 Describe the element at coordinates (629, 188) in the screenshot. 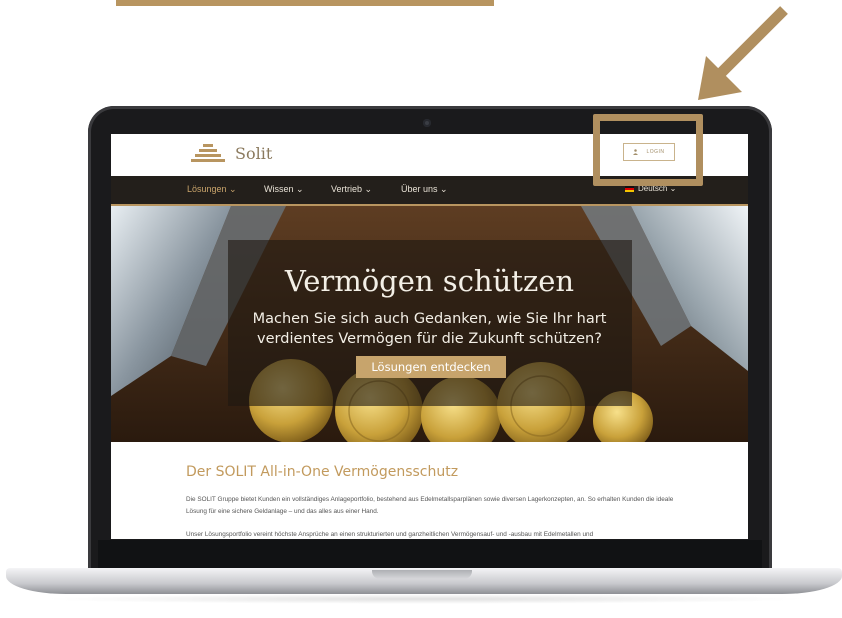

I see `german-flag-icon` at that location.